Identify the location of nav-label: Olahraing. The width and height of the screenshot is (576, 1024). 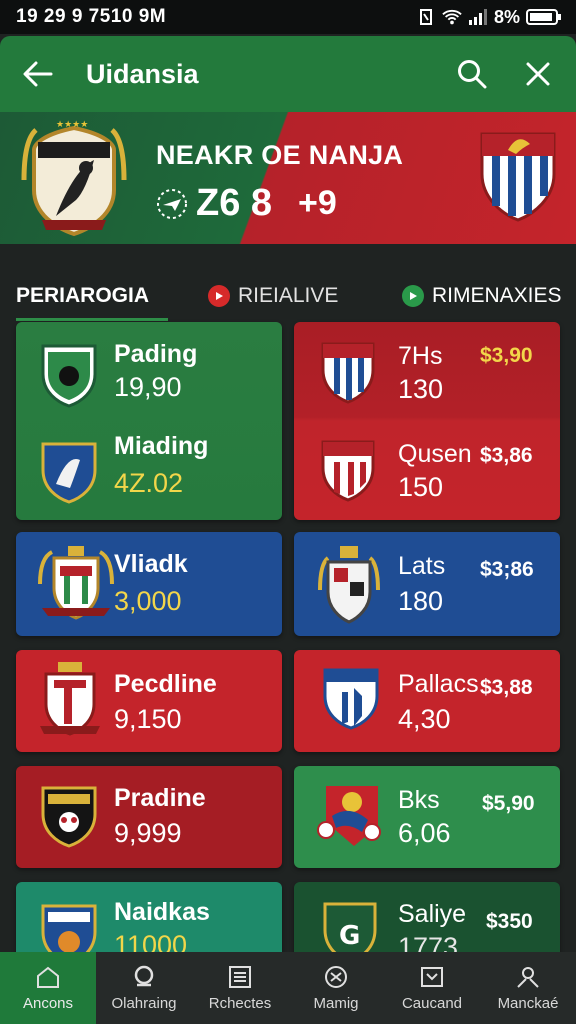
(144, 1003).